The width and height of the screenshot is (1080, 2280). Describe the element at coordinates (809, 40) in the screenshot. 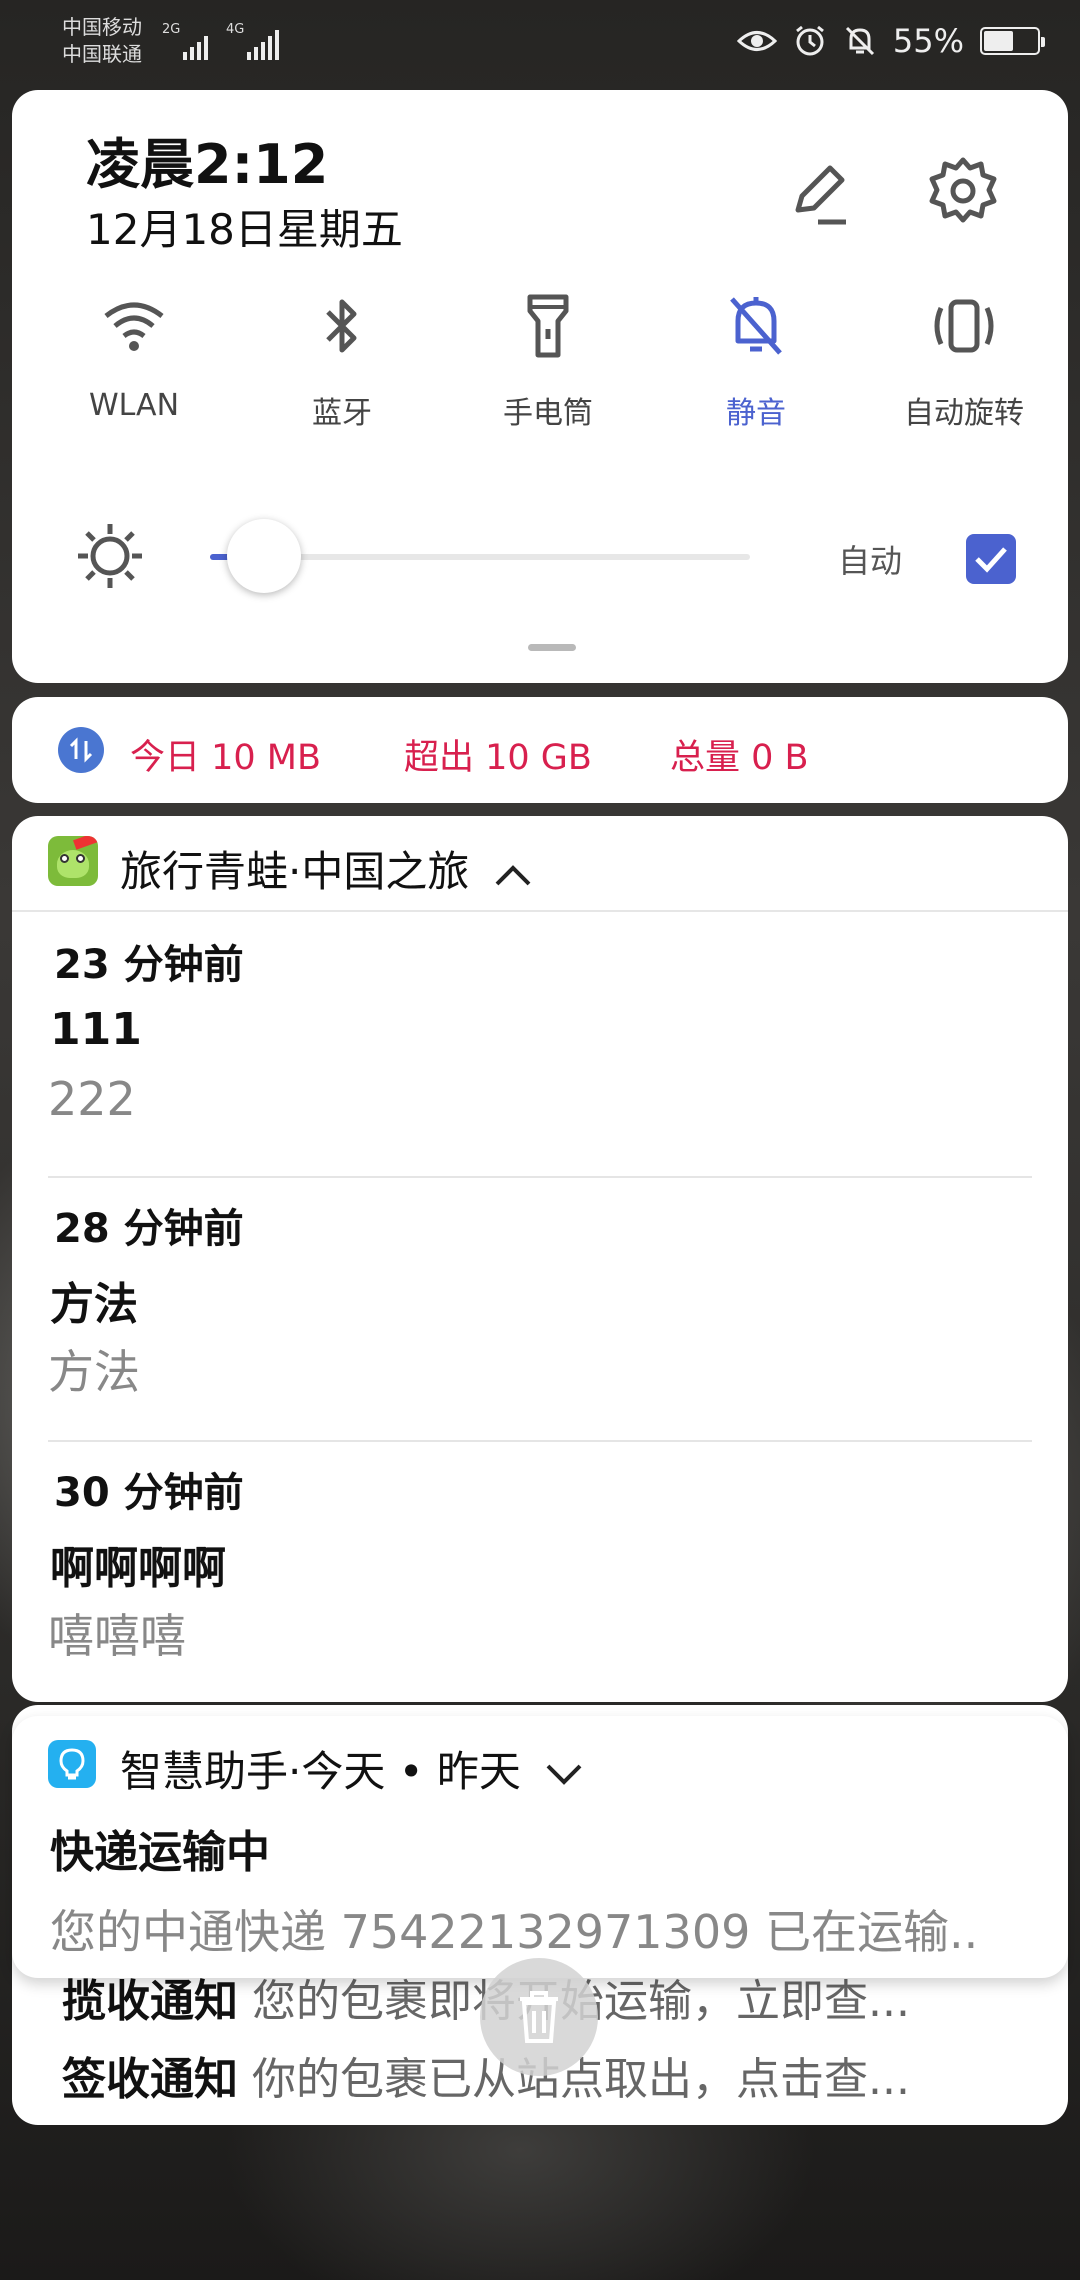

I see `alarm-icon` at that location.